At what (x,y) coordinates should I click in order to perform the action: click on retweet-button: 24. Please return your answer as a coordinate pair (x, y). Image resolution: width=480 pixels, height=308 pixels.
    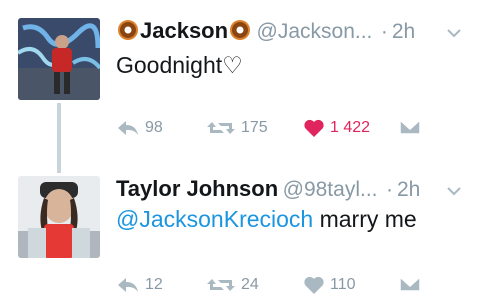
    Looking at the image, I should click on (232, 285).